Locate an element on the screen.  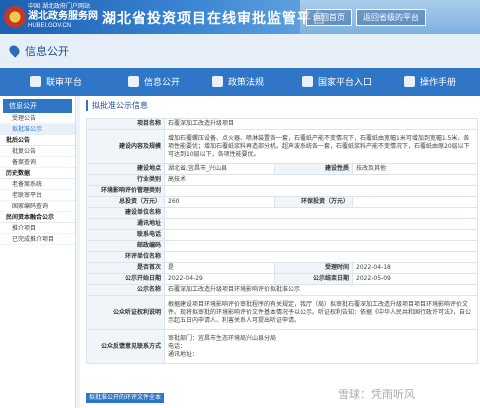
env-invest-value is located at coordinates (415, 202).